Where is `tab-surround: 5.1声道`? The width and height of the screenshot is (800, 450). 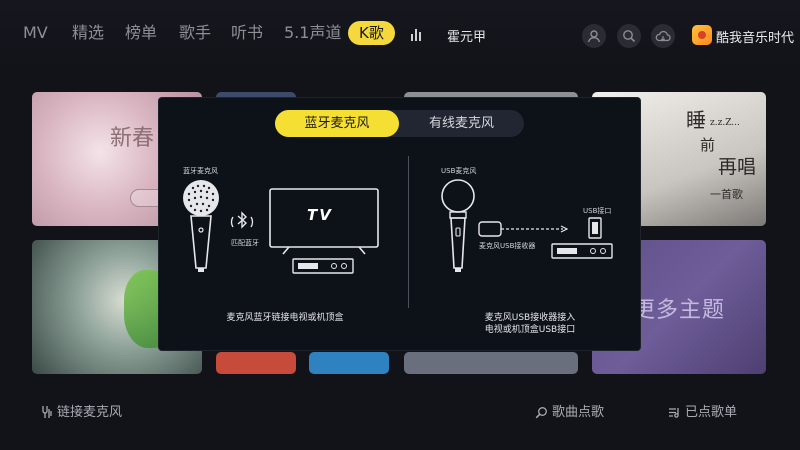
tab-surround: 5.1声道 is located at coordinates (312, 33).